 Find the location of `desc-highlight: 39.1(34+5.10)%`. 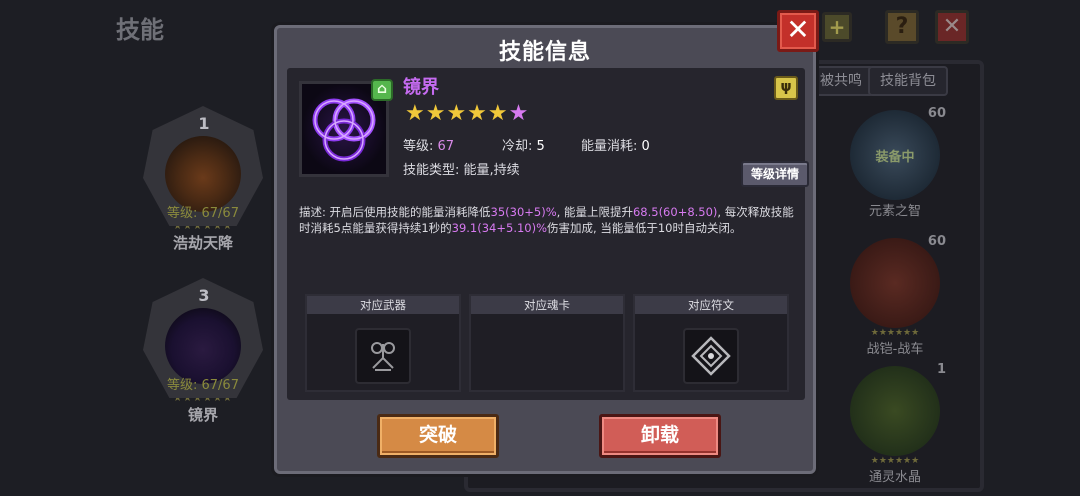

desc-highlight: 39.1(34+5.10)% is located at coordinates (499, 228).